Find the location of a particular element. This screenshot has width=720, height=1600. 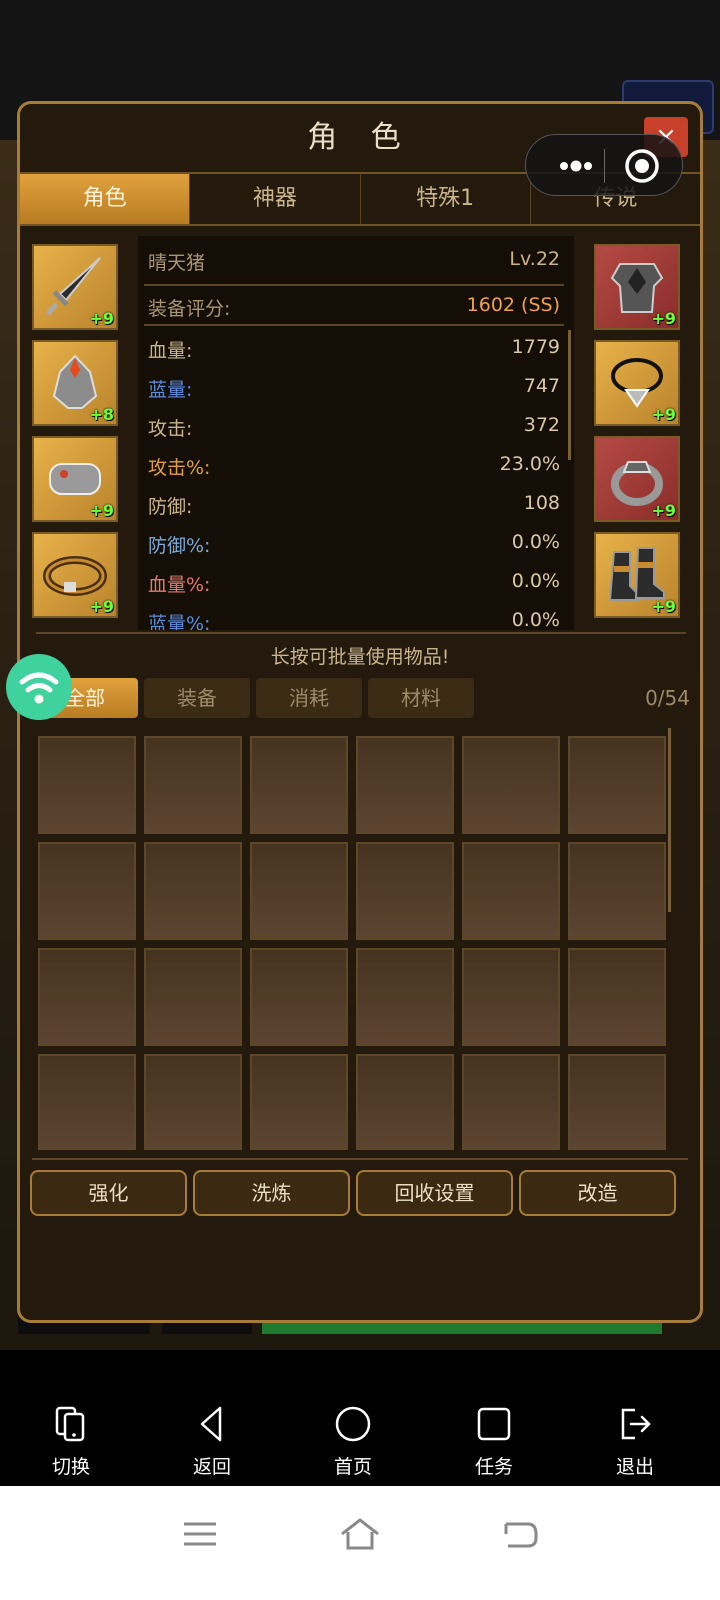

phone-switch-icon is located at coordinates (70, 1424).